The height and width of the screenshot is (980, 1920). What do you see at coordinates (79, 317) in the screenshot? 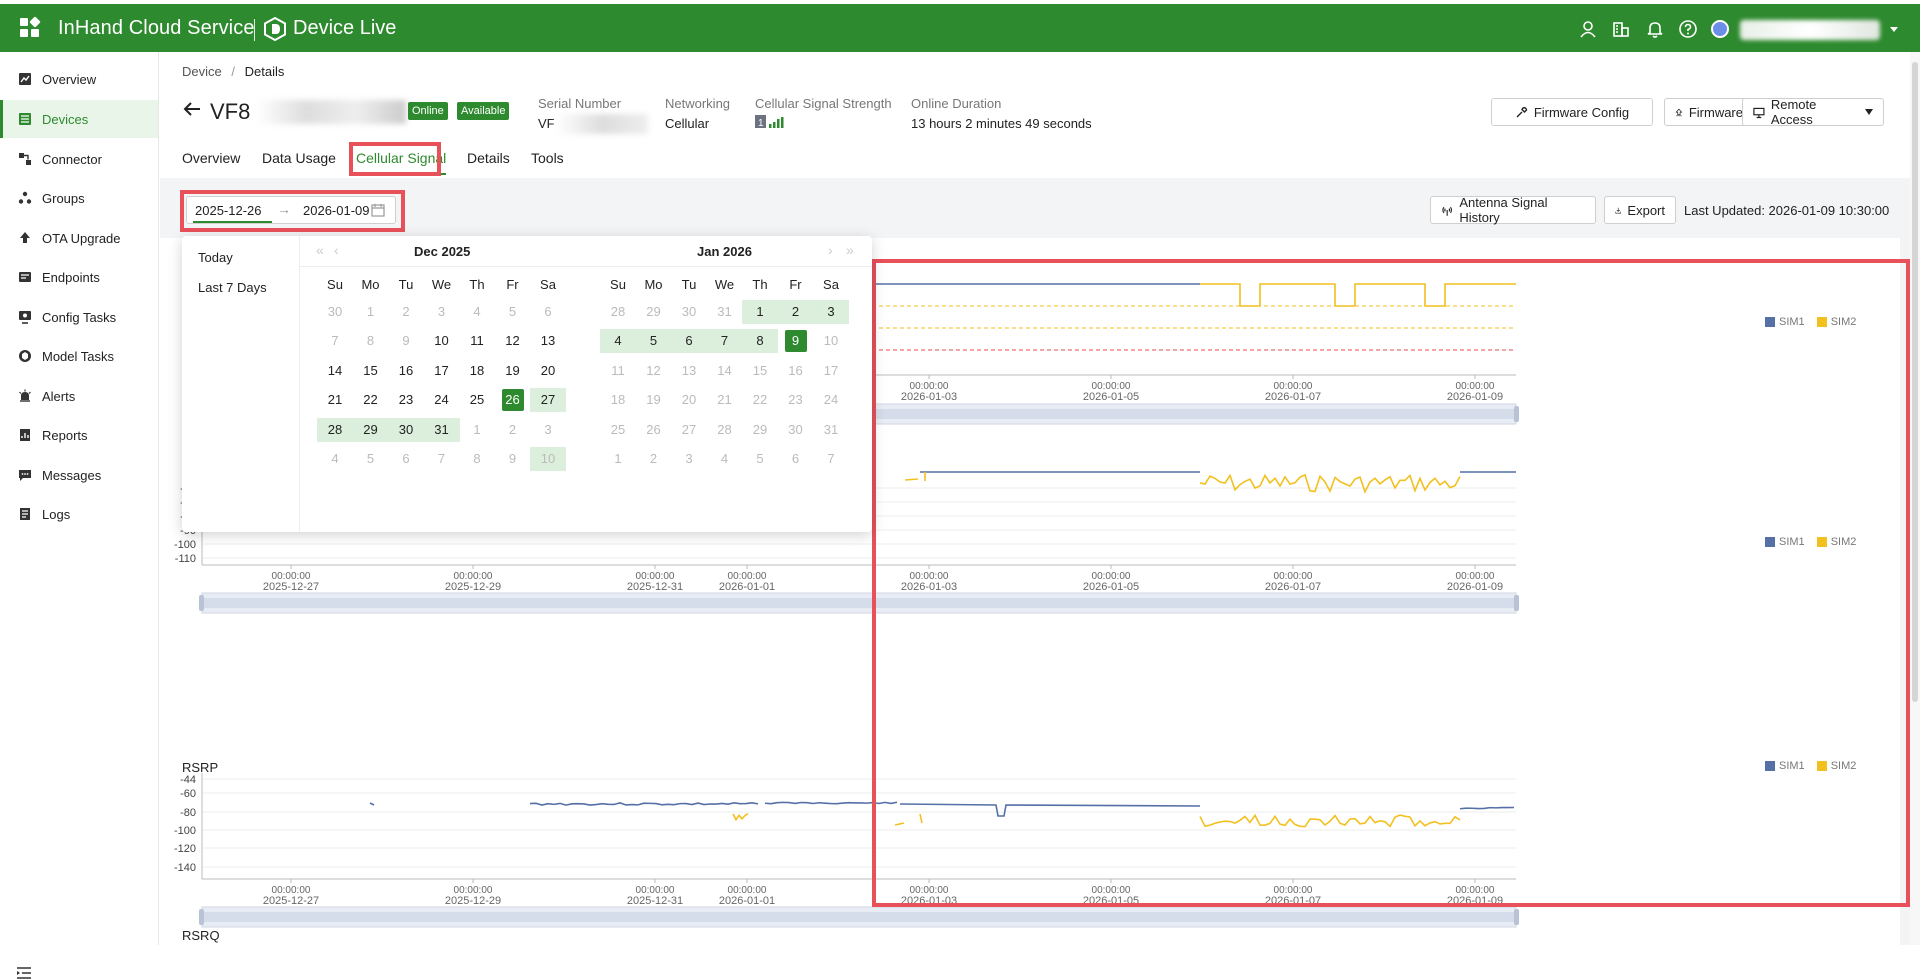
I see `sidebar-item-config-tasks: Config Tasks` at bounding box center [79, 317].